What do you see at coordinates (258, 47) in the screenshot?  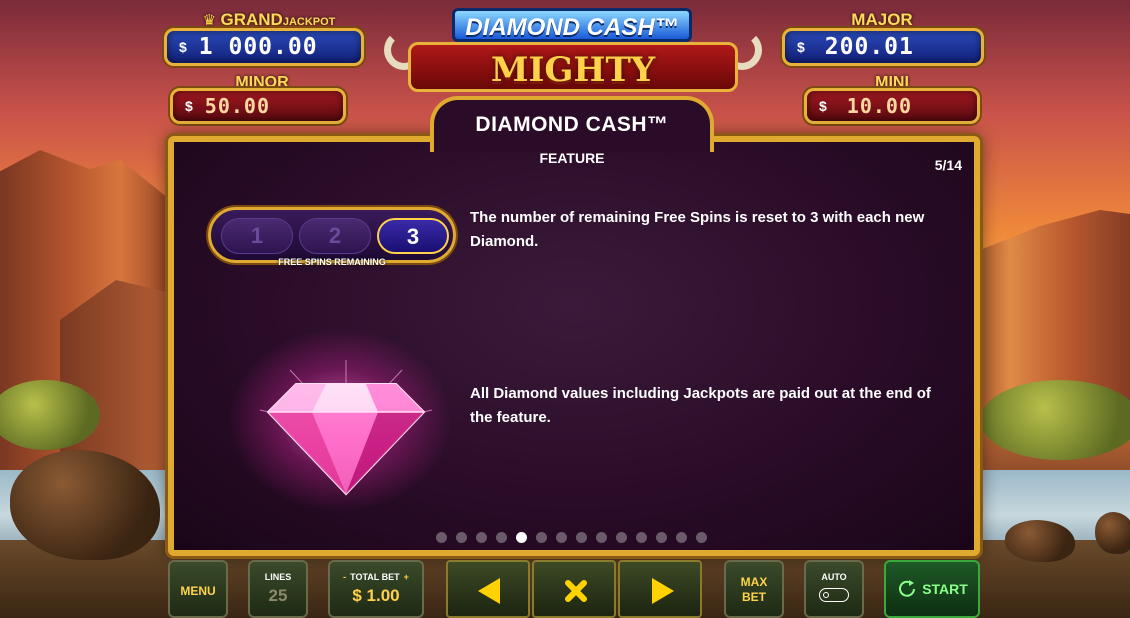 I see `grand-jackpot-amount: 1 000.00` at bounding box center [258, 47].